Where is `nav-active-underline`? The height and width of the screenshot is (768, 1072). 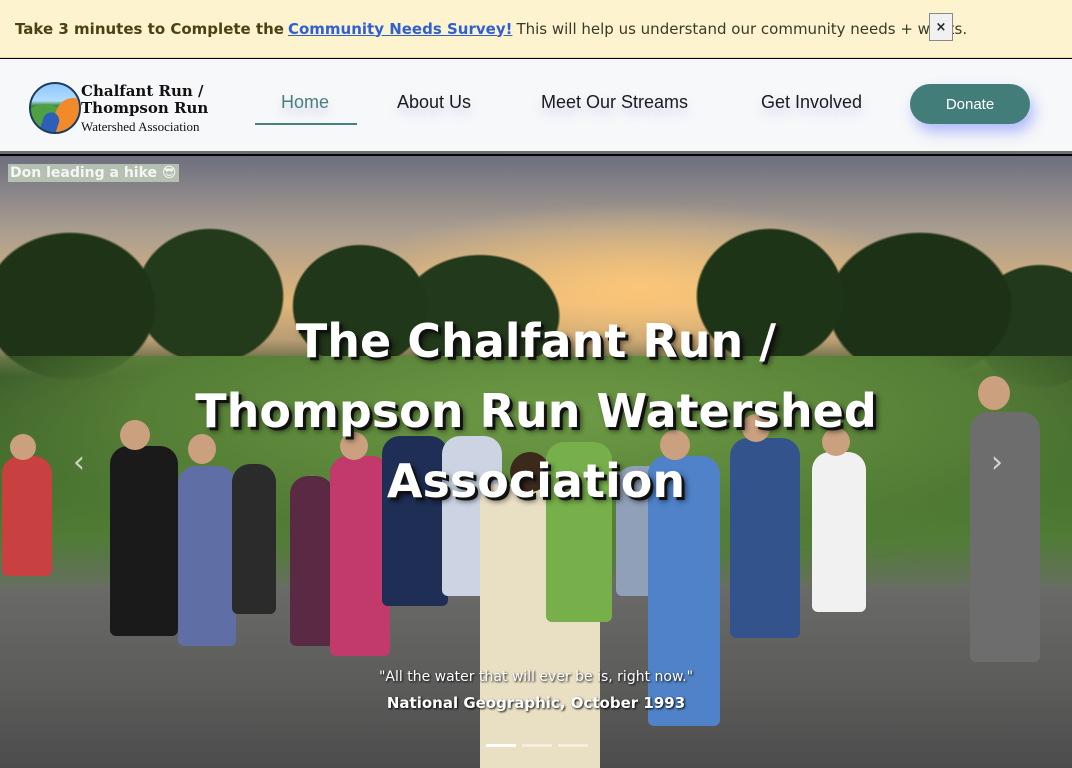
nav-active-underline is located at coordinates (306, 124).